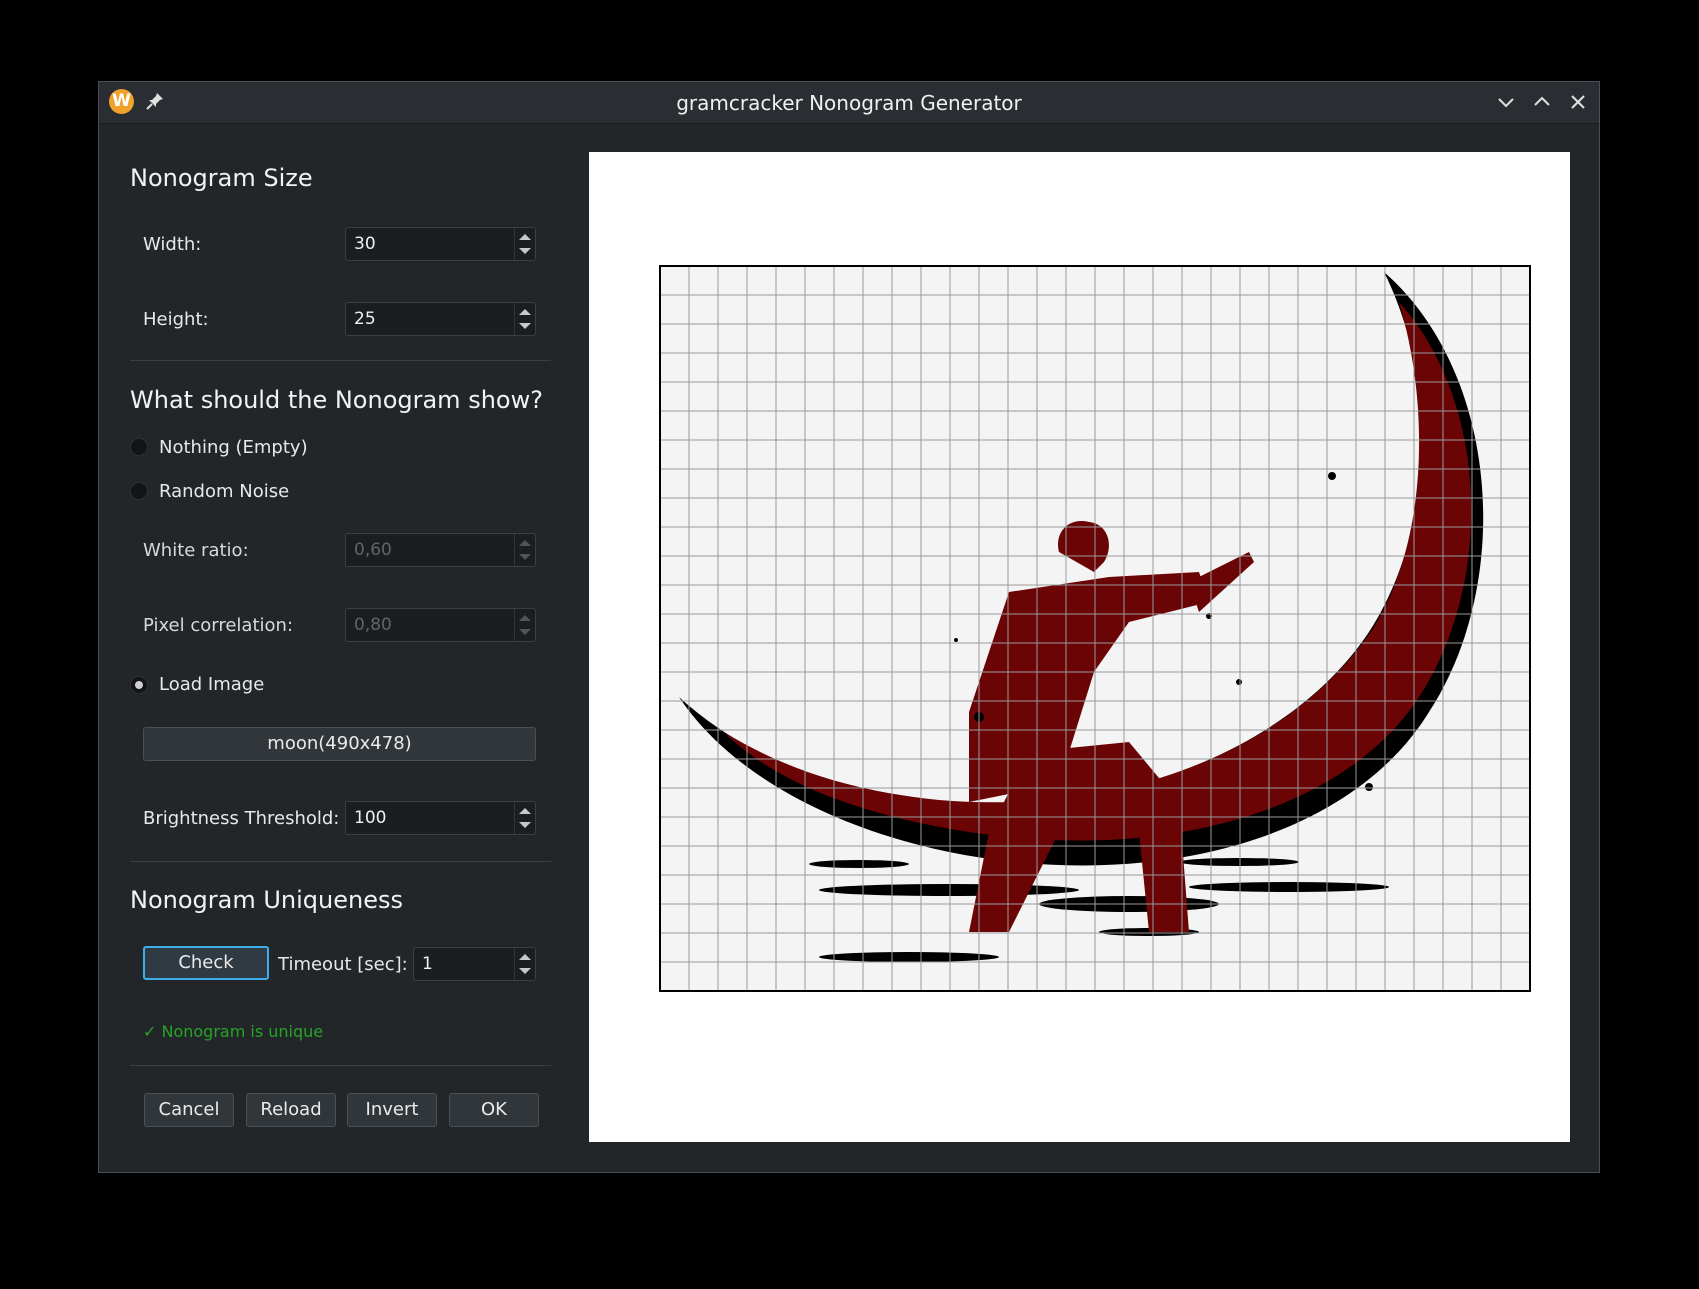 The image size is (1699, 1289). Describe the element at coordinates (139, 447) in the screenshot. I see `radio-empty` at that location.